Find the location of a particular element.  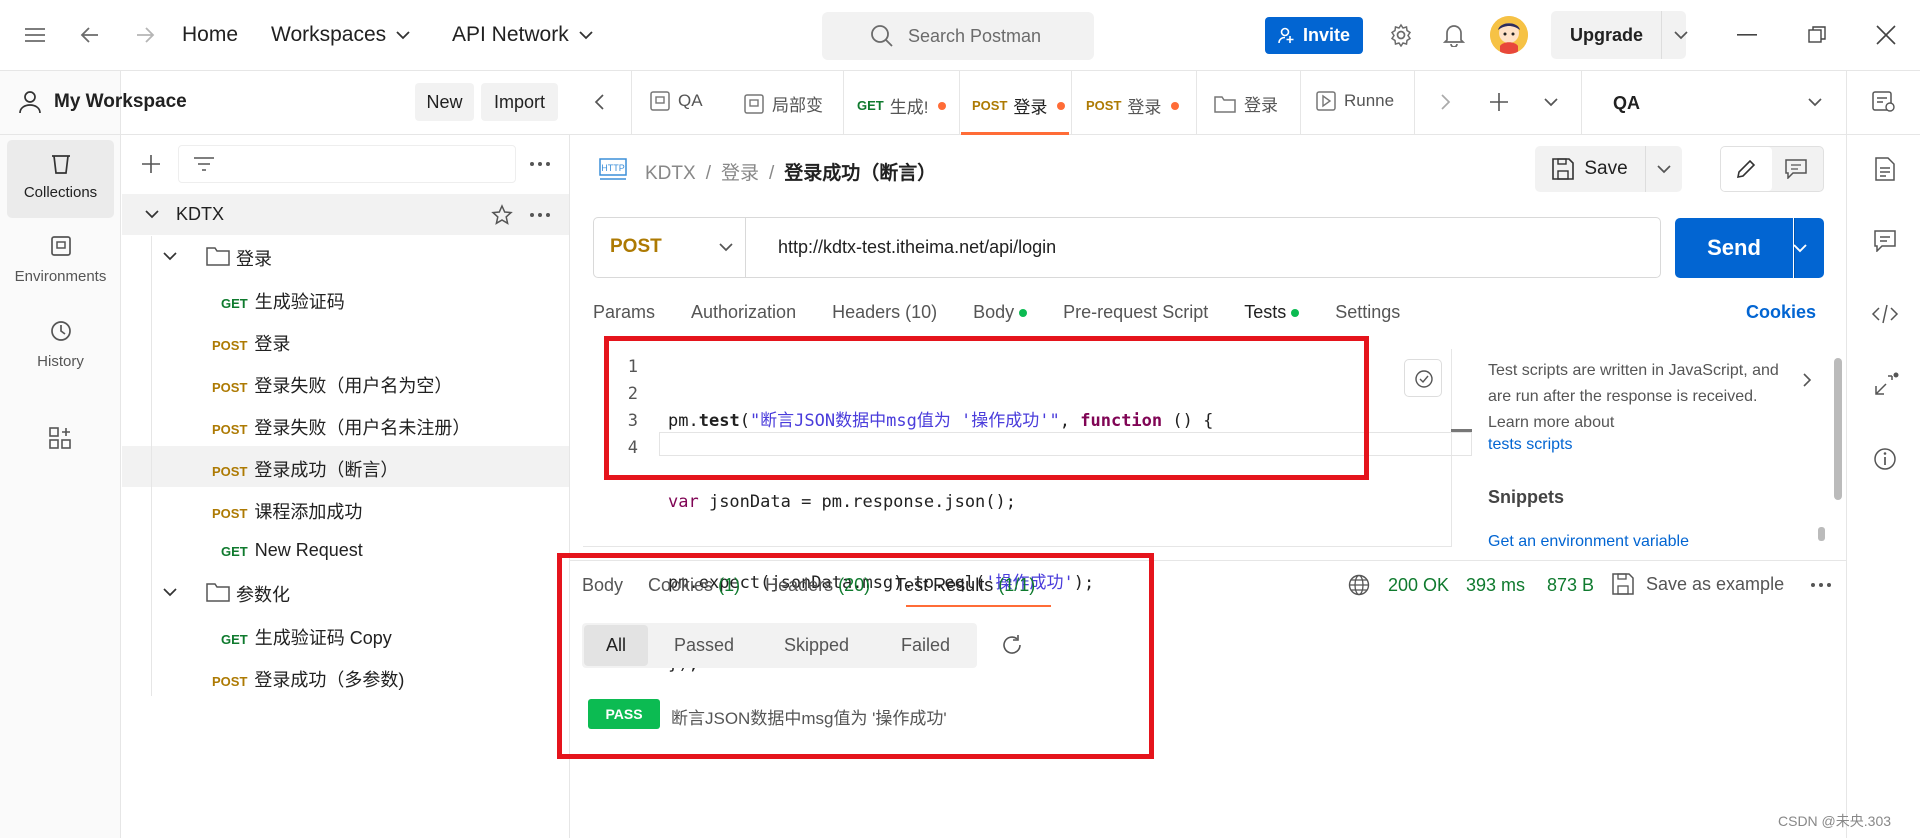

sidebar-more-icon is located at coordinates (540, 164).